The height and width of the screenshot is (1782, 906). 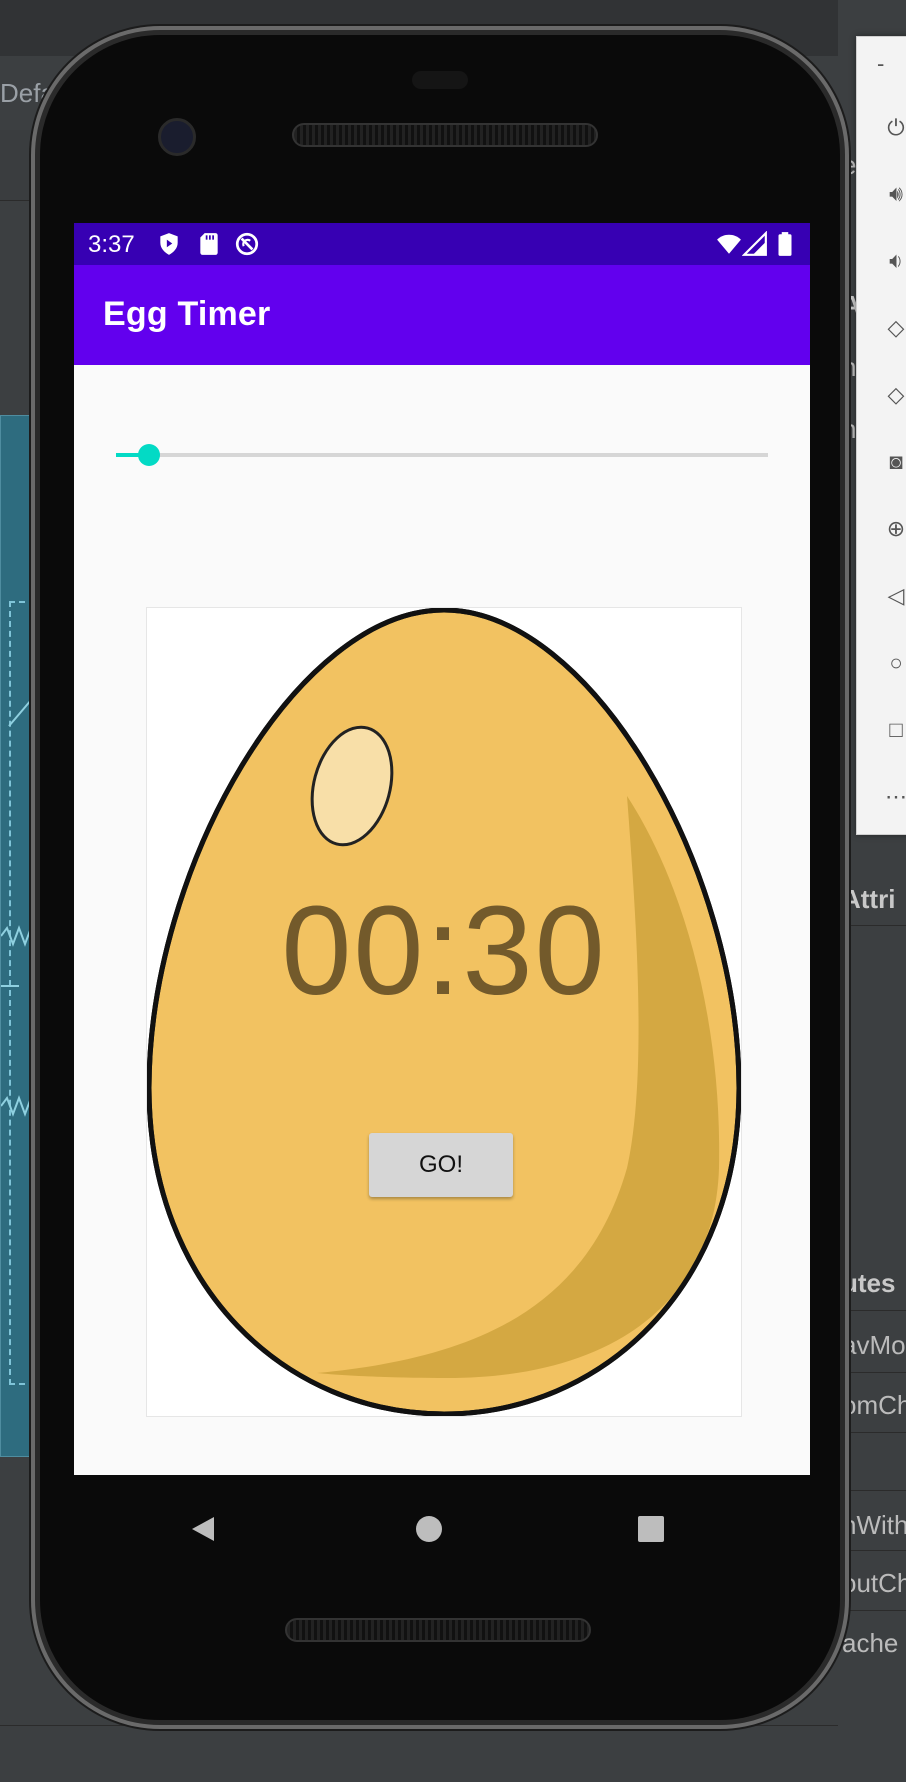 What do you see at coordinates (893, 395) in the screenshot?
I see `rotate-right-icon: ◇` at bounding box center [893, 395].